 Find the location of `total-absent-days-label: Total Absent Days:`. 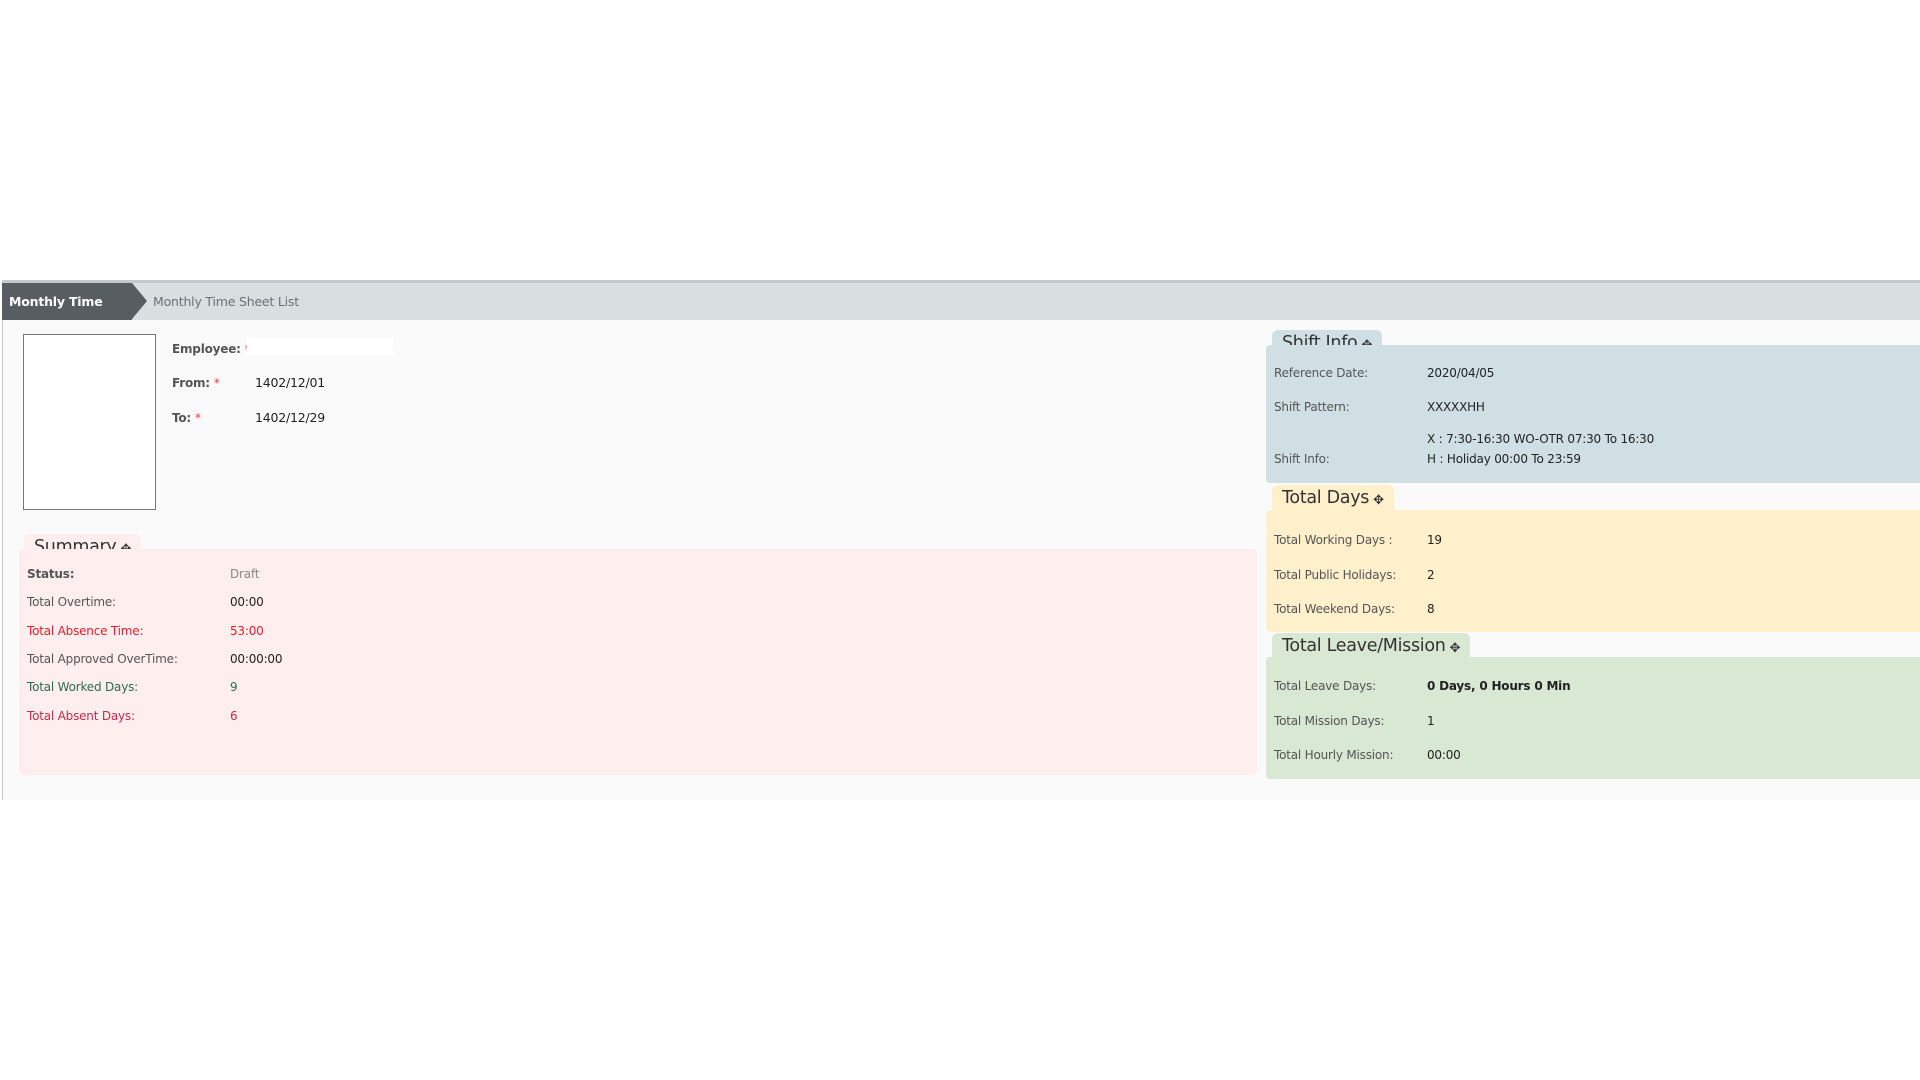

total-absent-days-label: Total Absent Days: is located at coordinates (81, 715).